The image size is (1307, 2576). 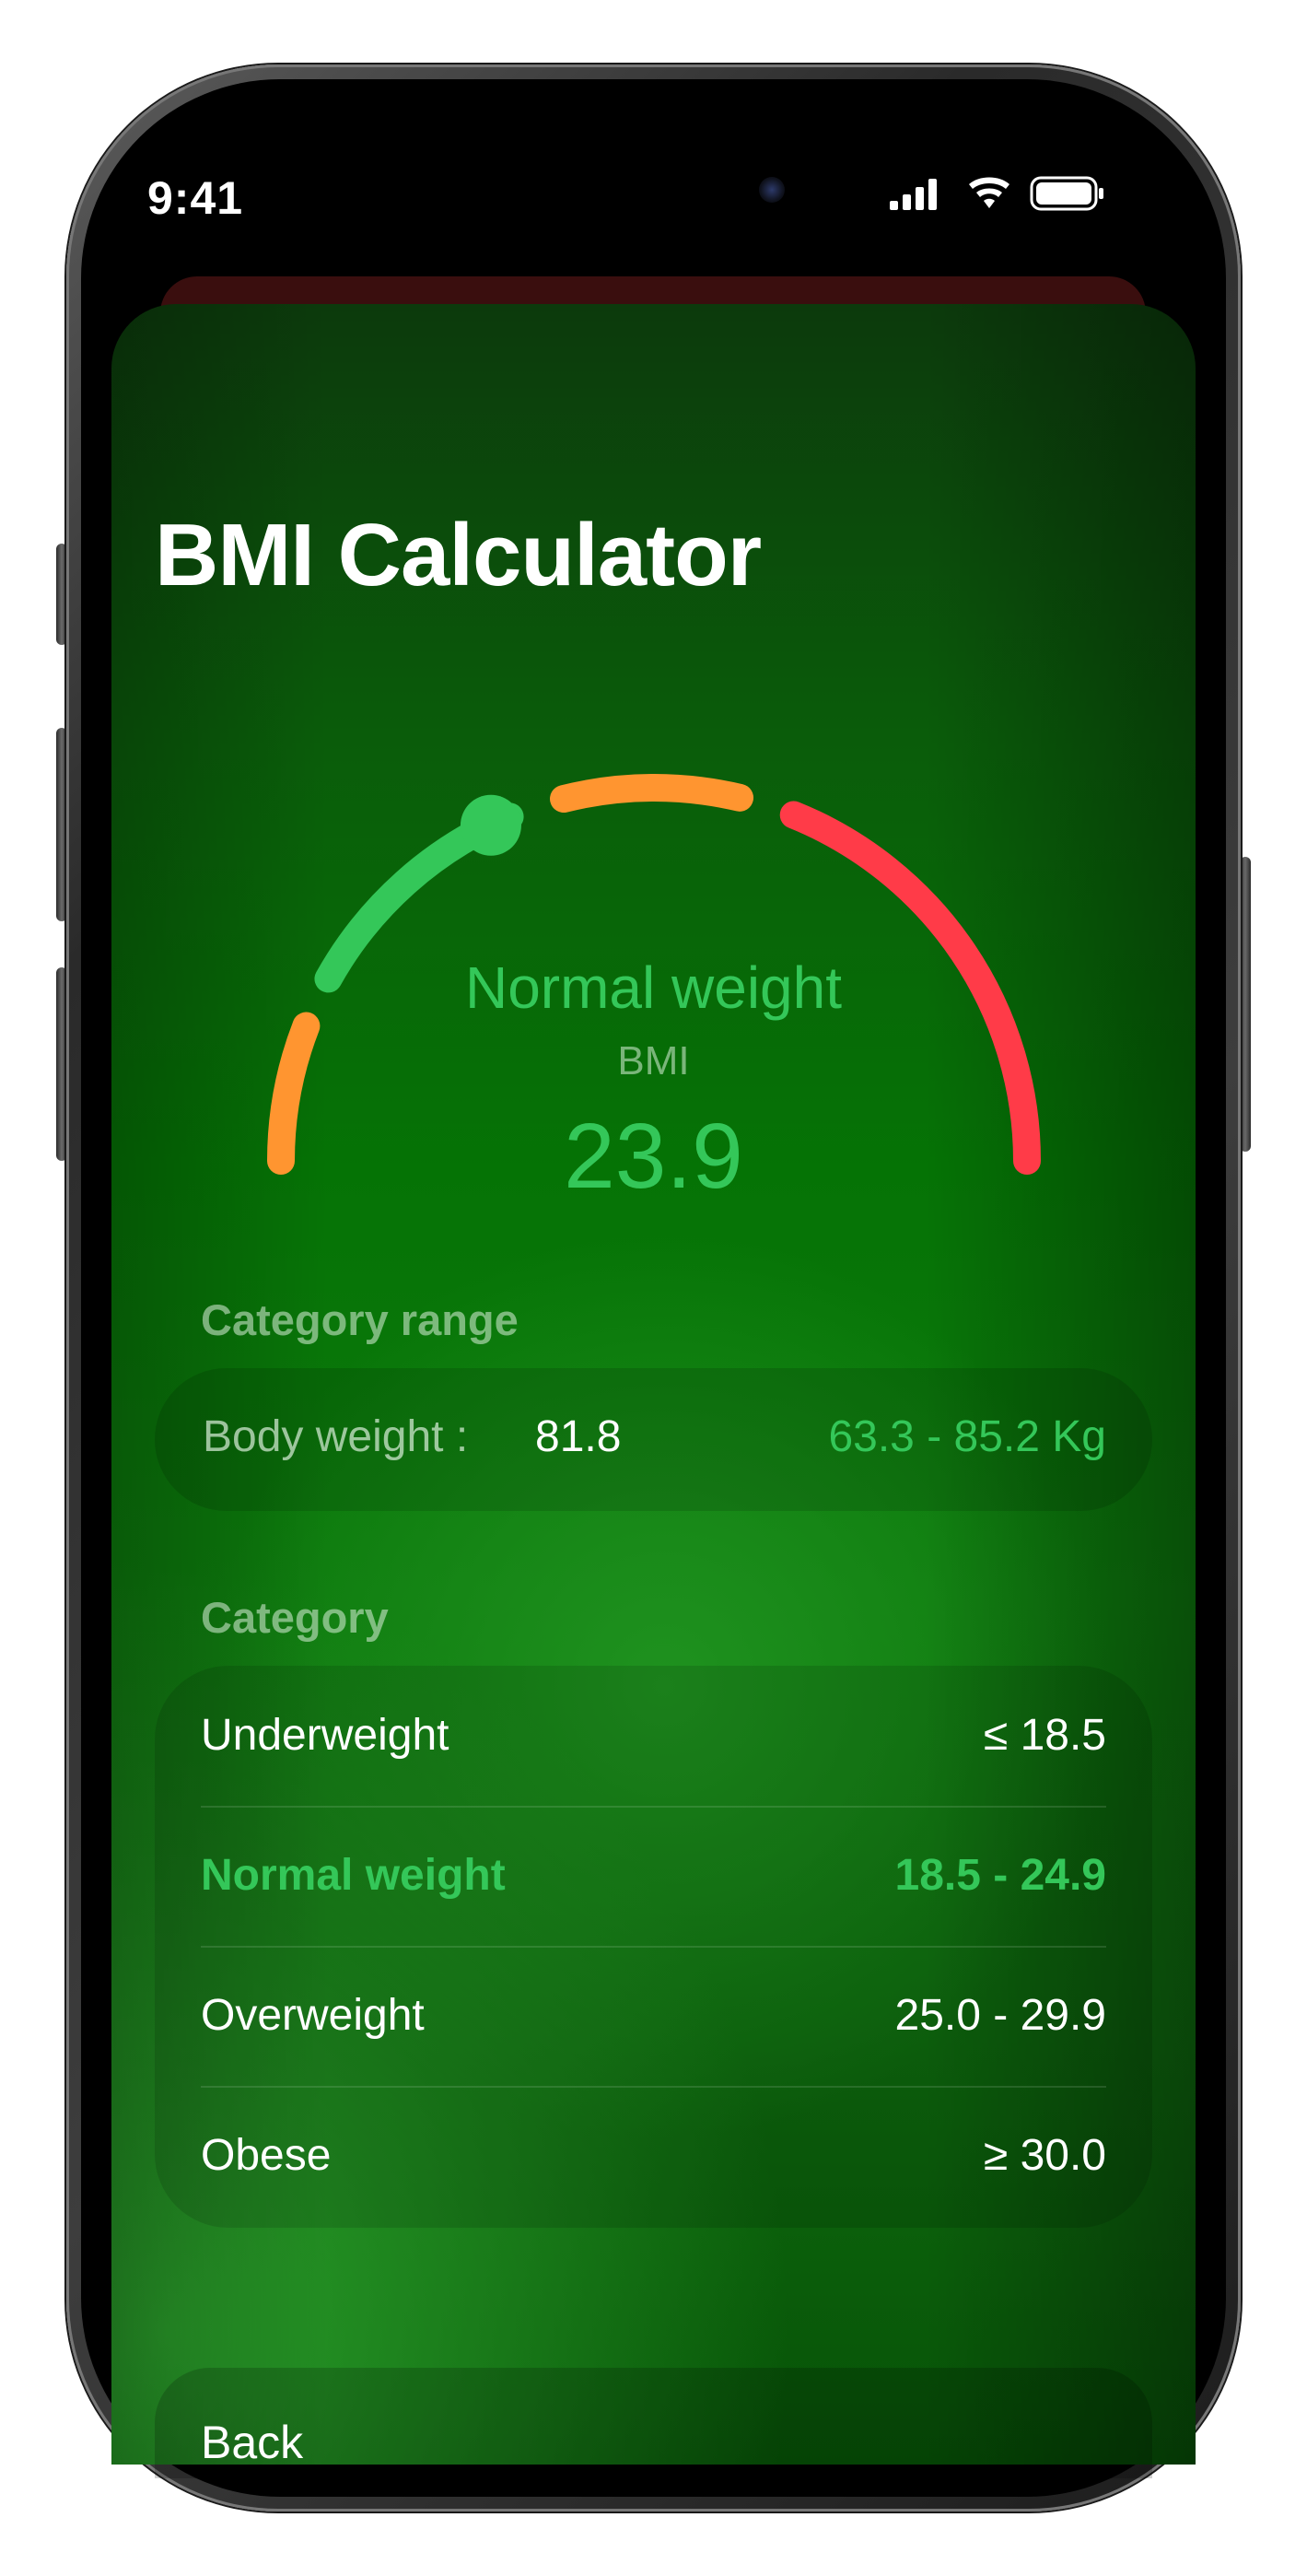 I want to click on category-range-card: Body weight : 81.8 63.3 - 85.2 Kg, so click(x=653, y=1439).